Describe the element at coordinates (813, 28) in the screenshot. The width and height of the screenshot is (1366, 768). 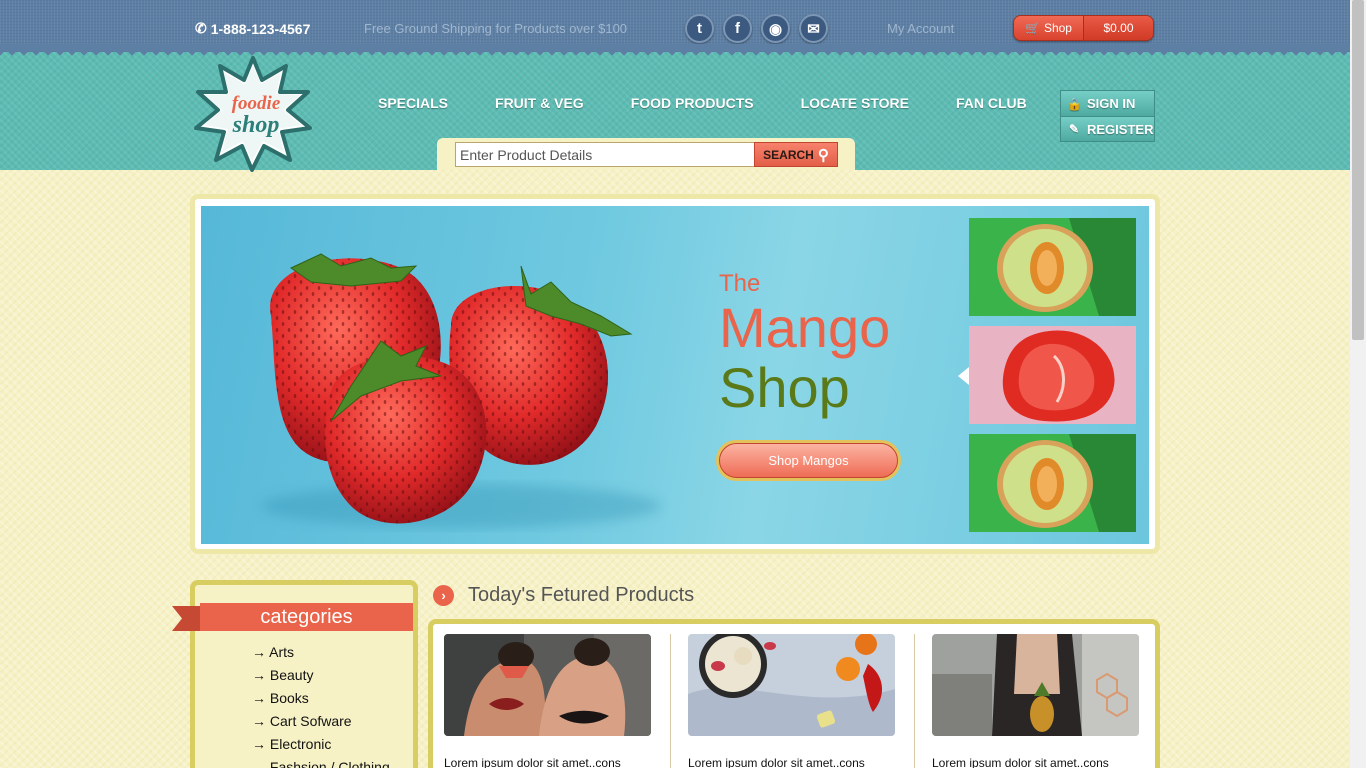
I see `mail-icon: ✉` at that location.